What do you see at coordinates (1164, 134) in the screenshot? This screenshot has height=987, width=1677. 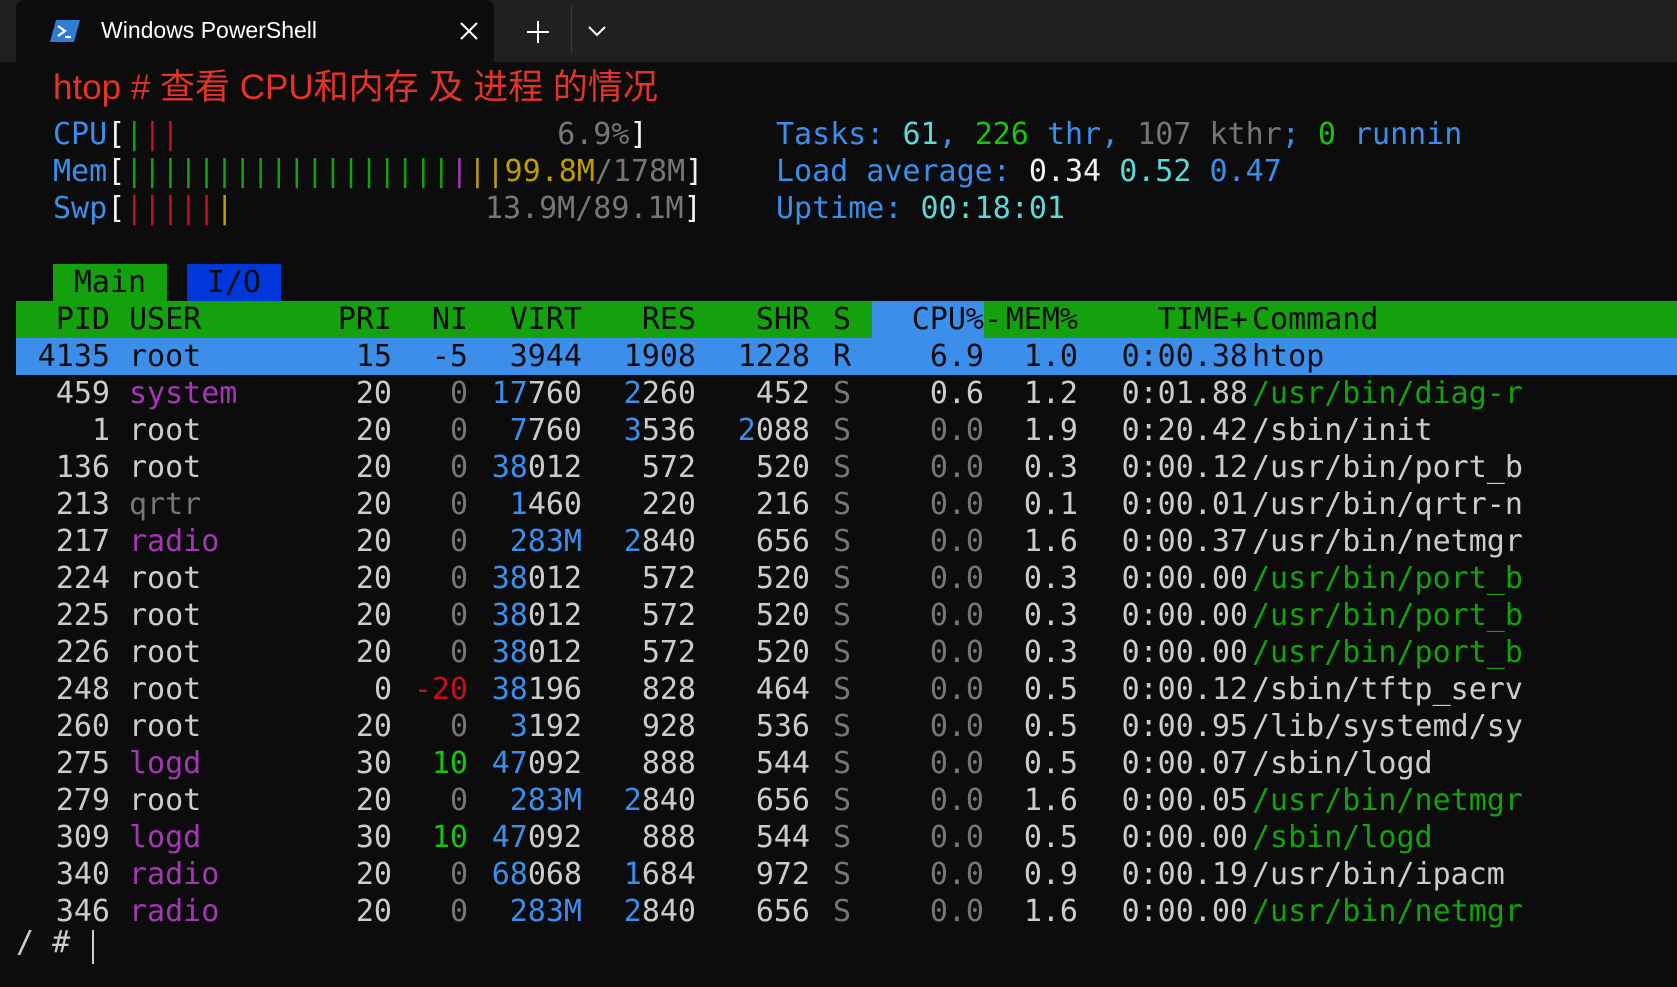 I see `kthr-count: 107` at bounding box center [1164, 134].